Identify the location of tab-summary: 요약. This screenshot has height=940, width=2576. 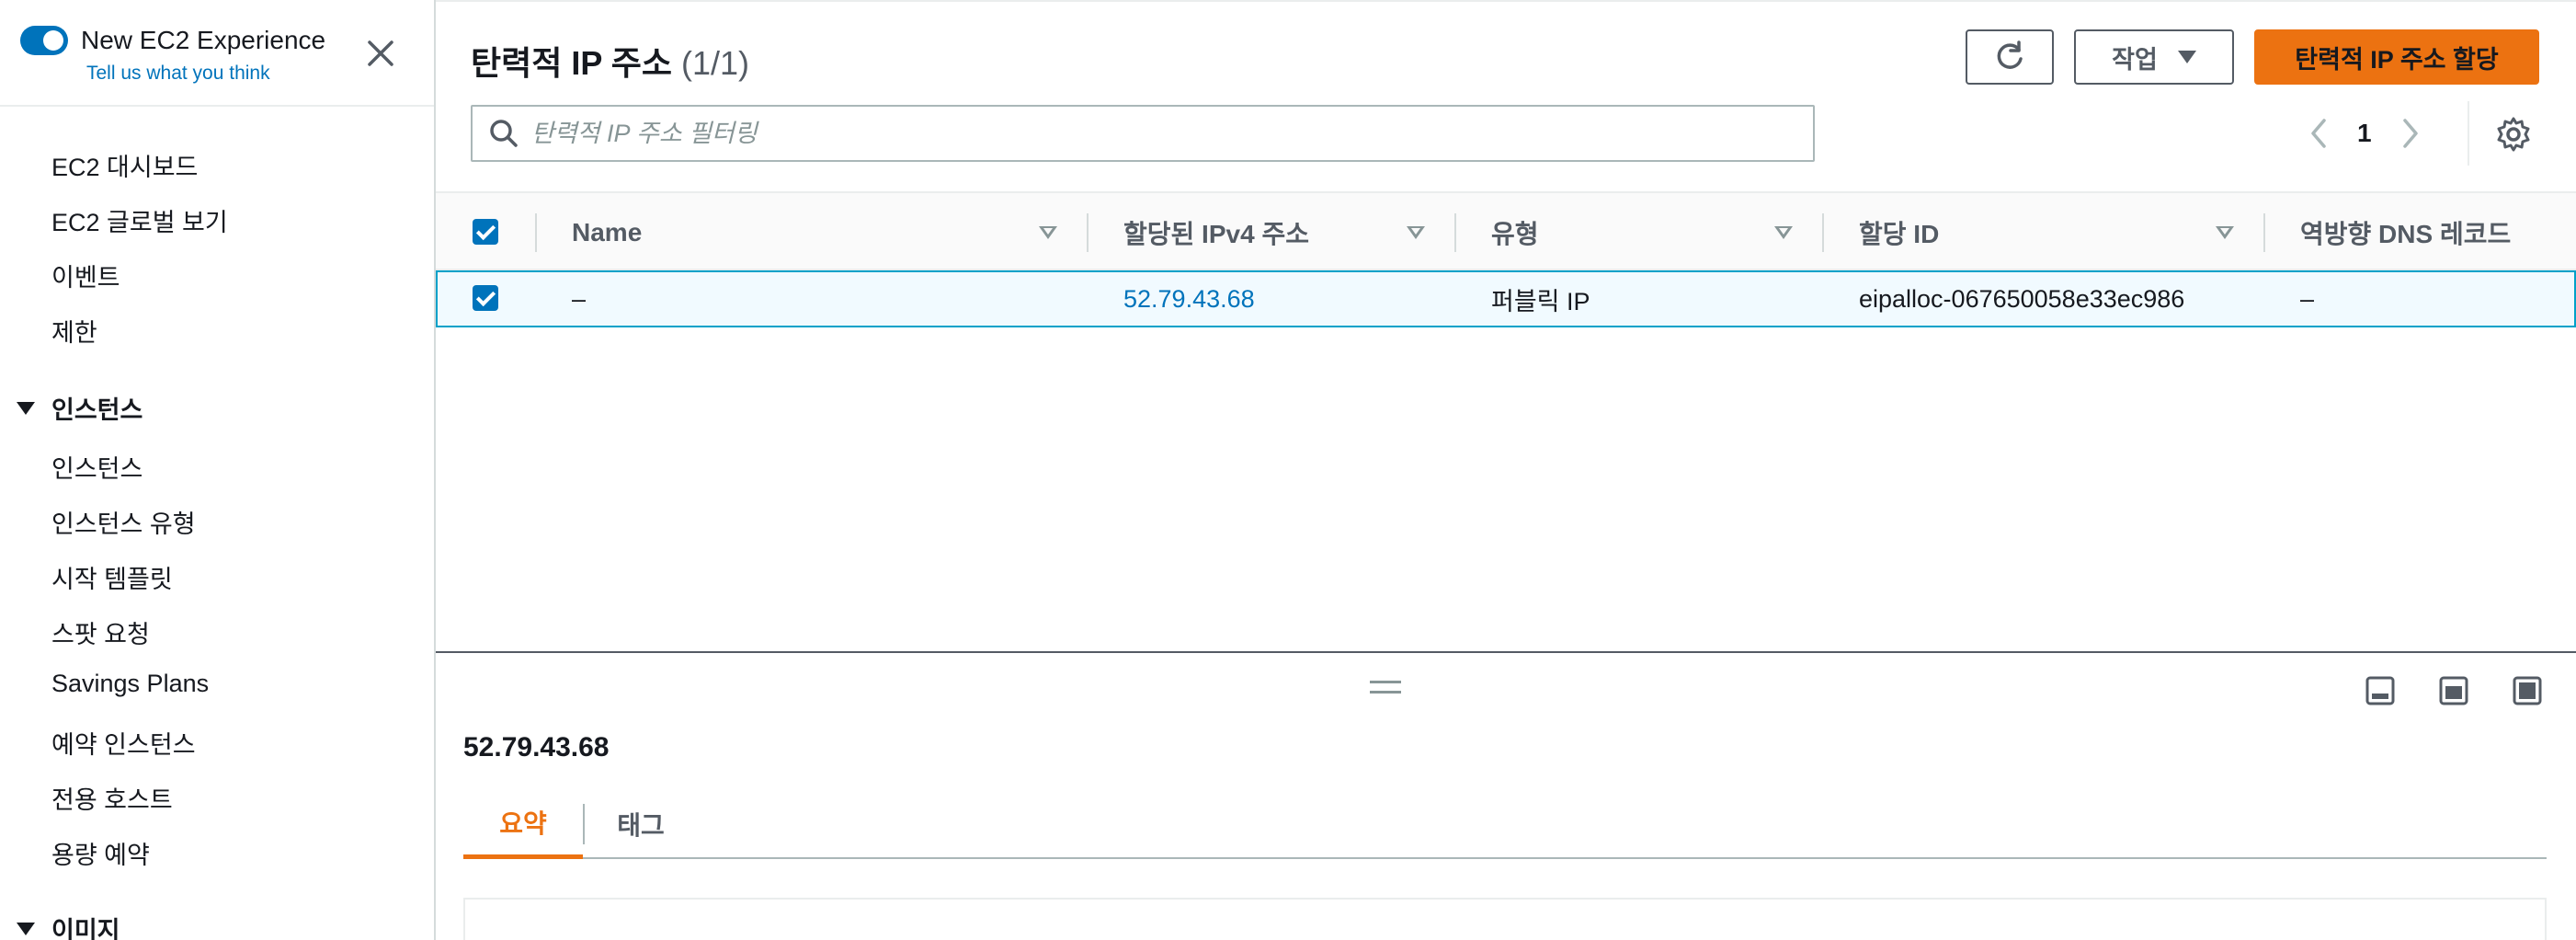
(523, 824).